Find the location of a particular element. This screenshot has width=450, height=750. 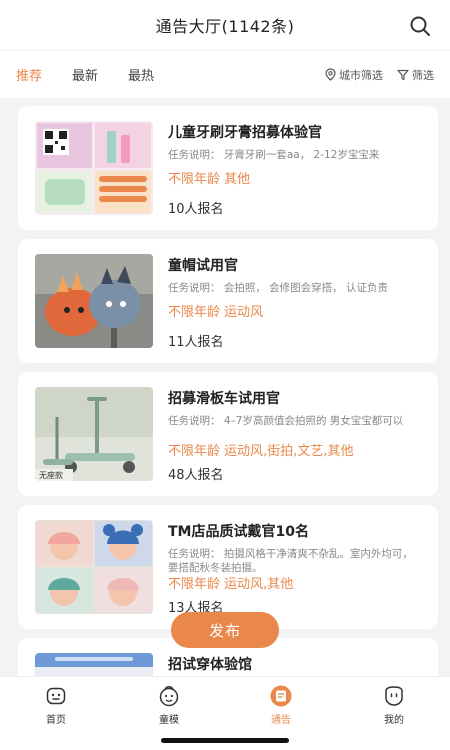

tabbar-home-label: 首页 is located at coordinates (56, 720).